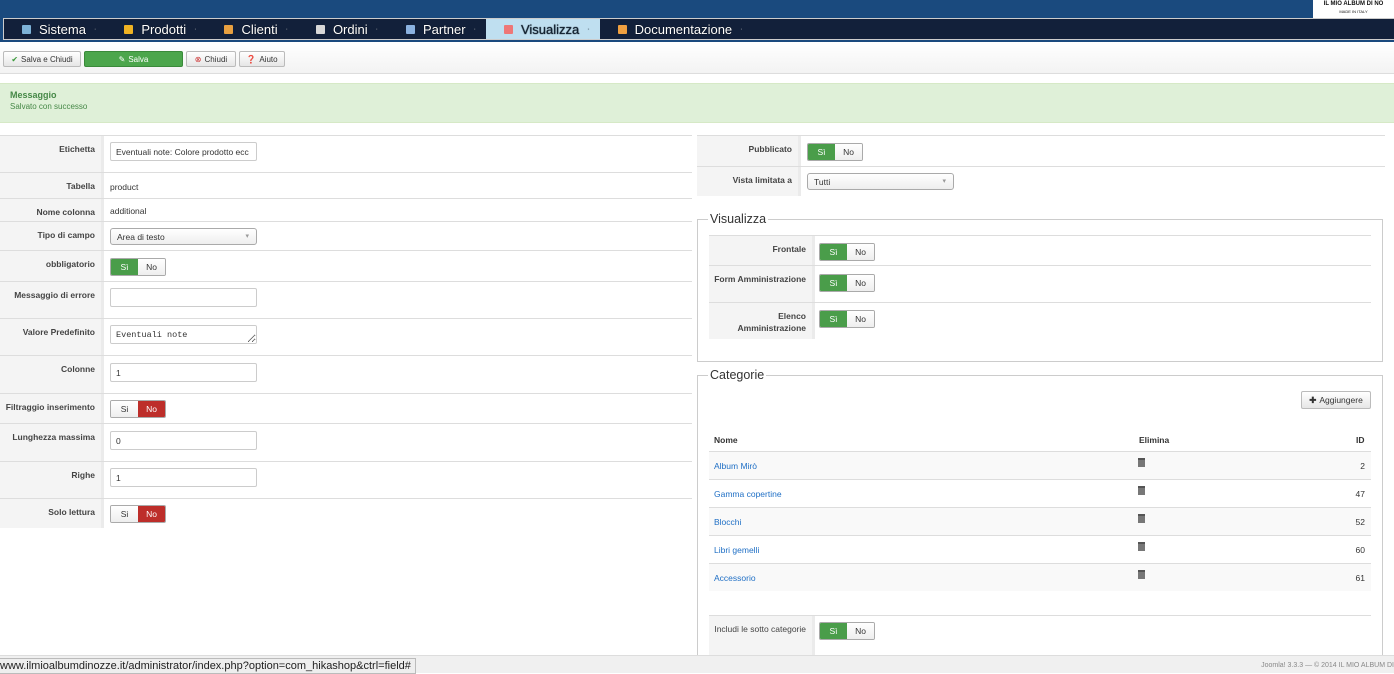 The image size is (1394, 674). Describe the element at coordinates (52, 266) in the screenshot. I see `label-obbligatorio: obbligatorio` at that location.